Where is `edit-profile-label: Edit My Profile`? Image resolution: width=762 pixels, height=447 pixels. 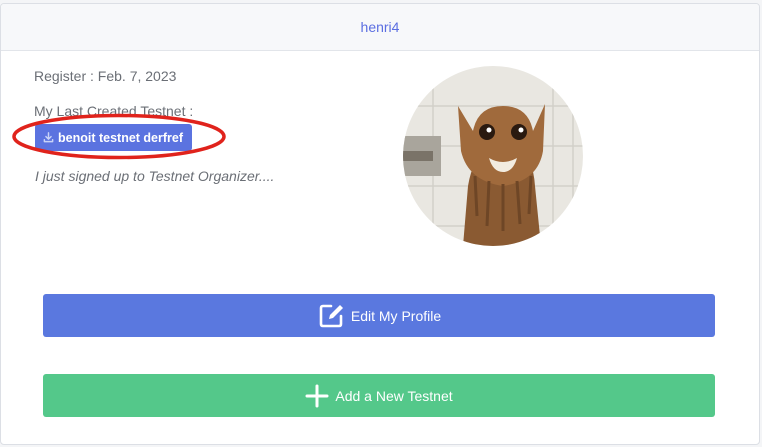 edit-profile-label: Edit My Profile is located at coordinates (396, 315).